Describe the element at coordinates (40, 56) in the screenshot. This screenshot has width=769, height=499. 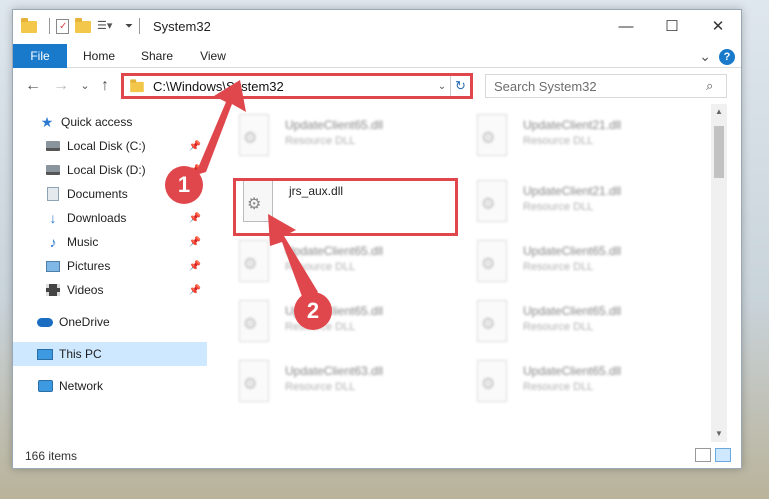
I see `tab-file: File` at that location.